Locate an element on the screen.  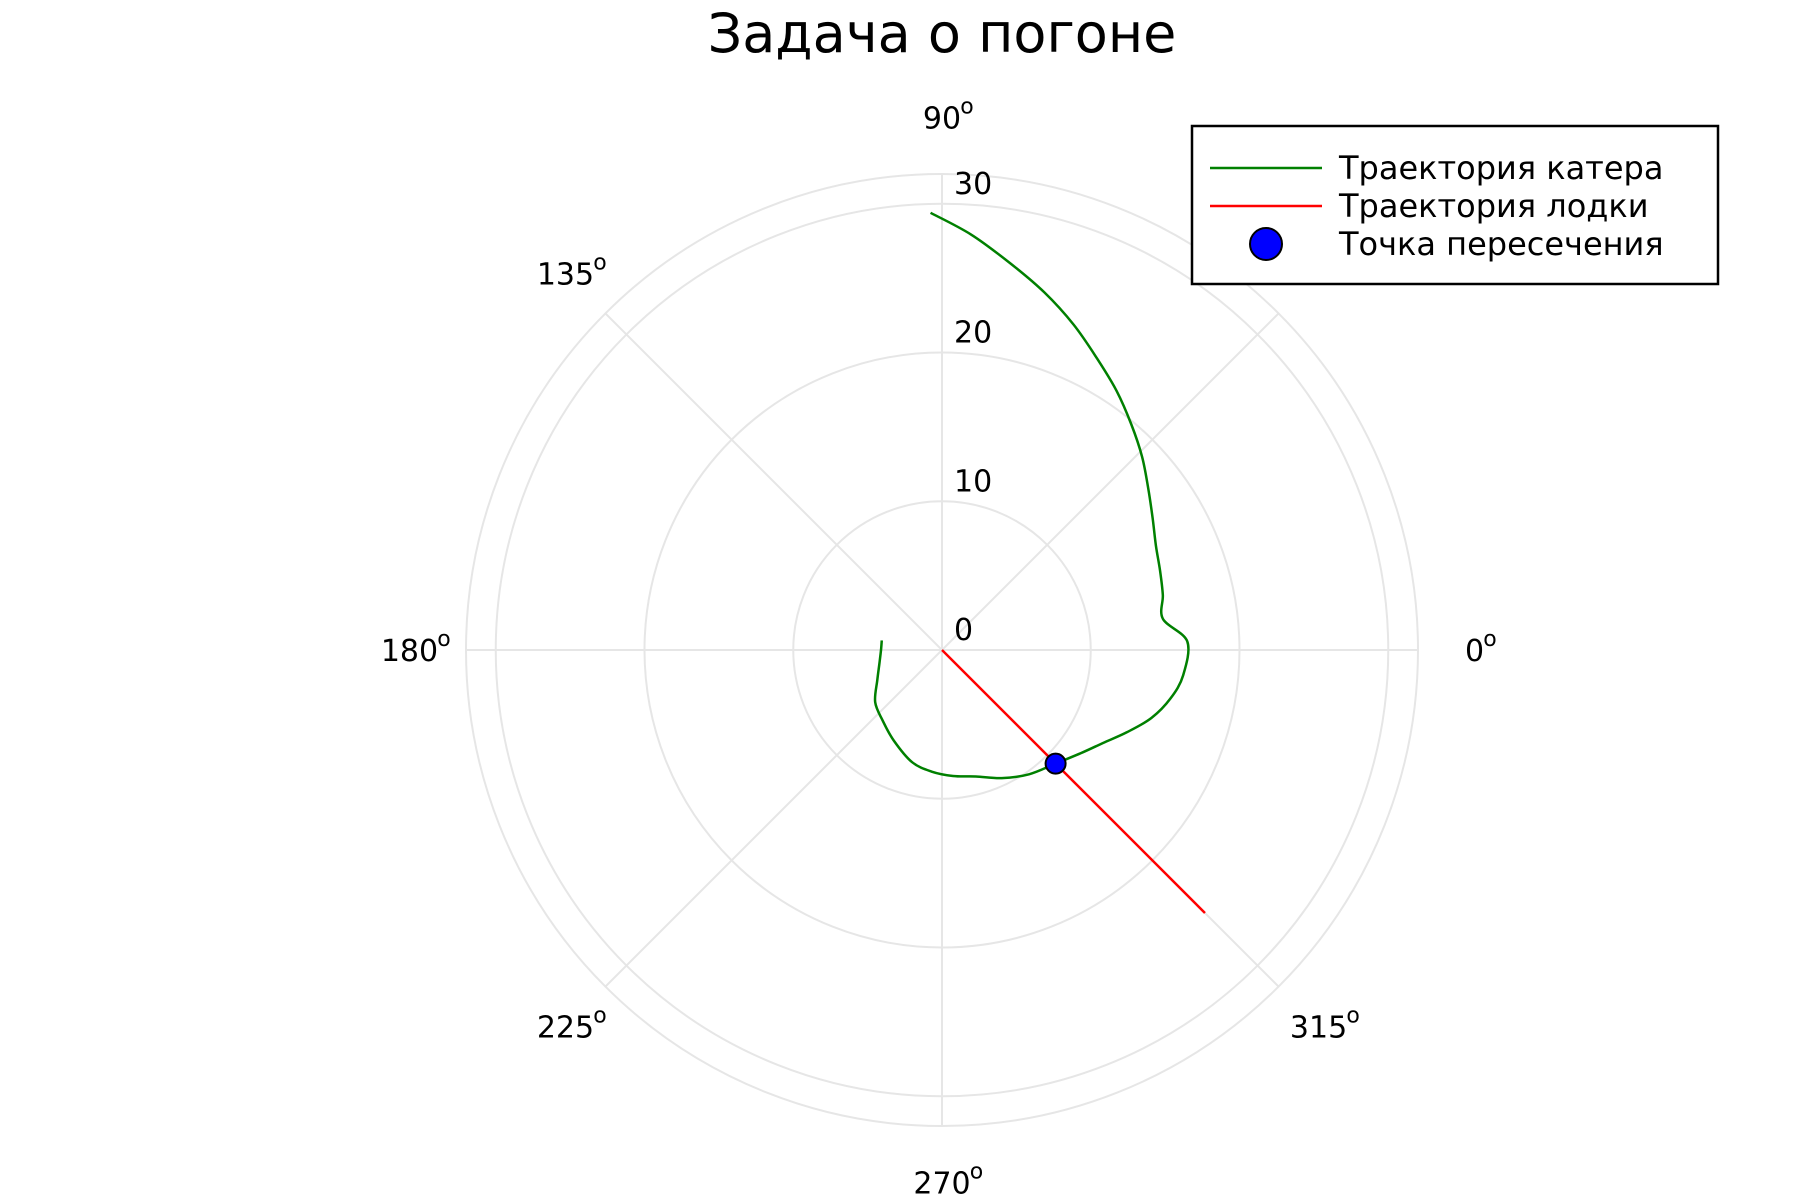
angle-tick-label: 315 is located at coordinates (1318, 1028).